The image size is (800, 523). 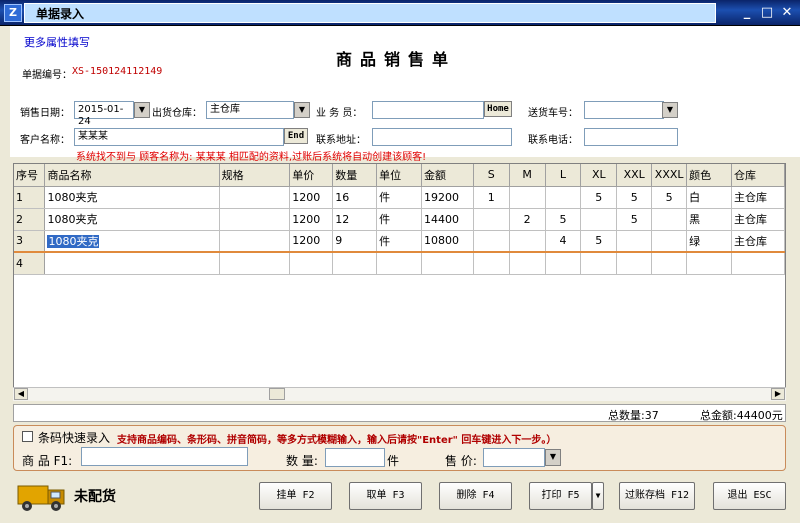 I want to click on cell-size-xxxl: 5, so click(x=669, y=197).